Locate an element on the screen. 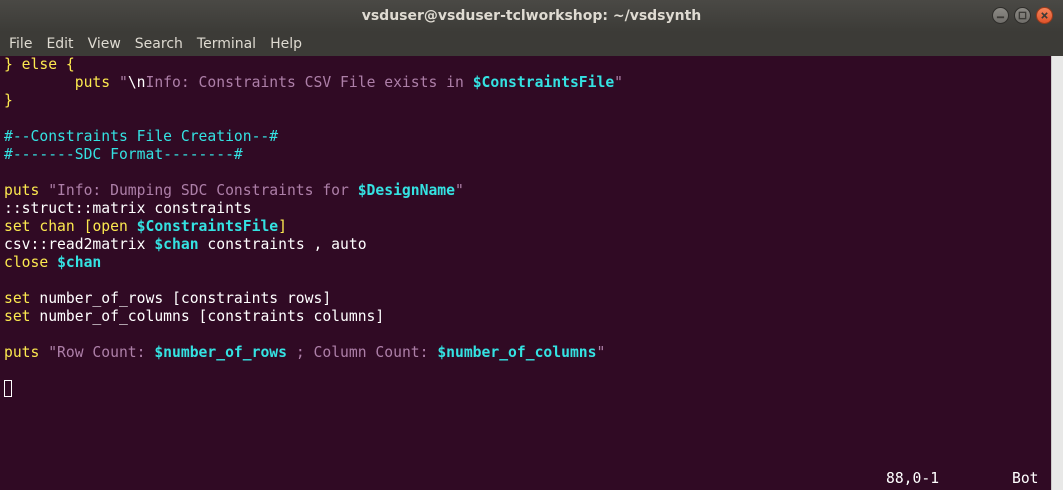  menu-terminal: Terminal is located at coordinates (225, 44).